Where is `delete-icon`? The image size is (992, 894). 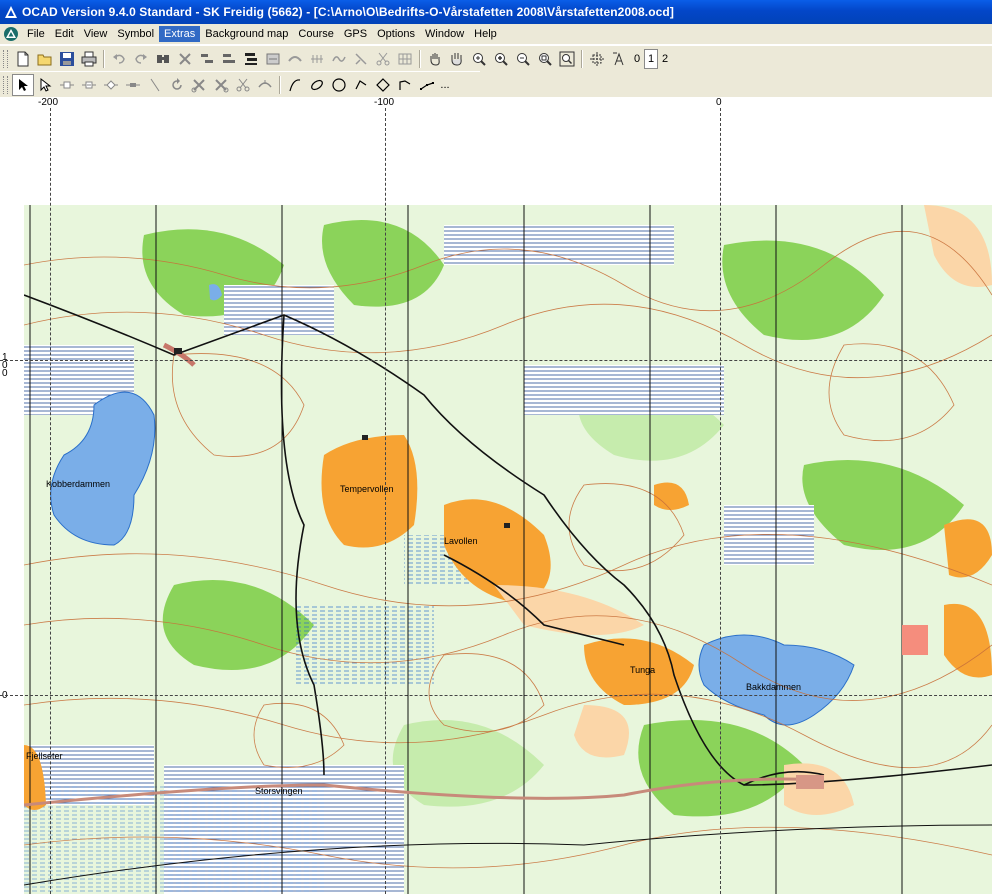 delete-icon is located at coordinates (185, 59).